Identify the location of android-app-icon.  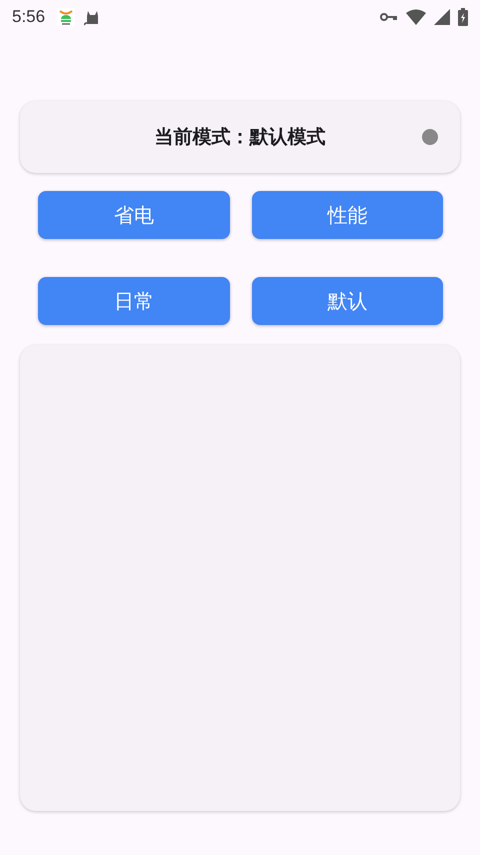
(66, 17).